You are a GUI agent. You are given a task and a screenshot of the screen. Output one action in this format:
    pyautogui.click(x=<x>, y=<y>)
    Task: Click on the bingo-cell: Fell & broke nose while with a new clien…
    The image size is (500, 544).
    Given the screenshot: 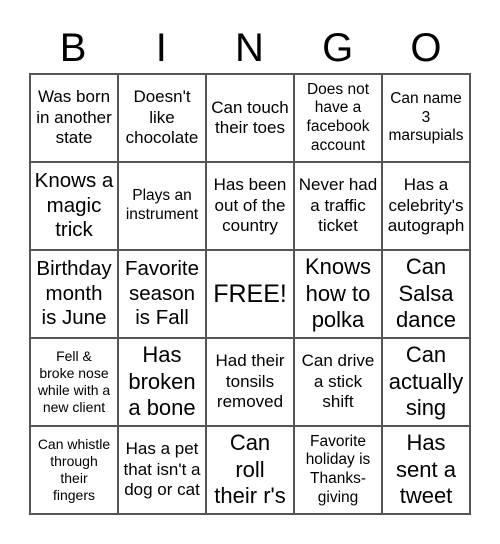 What is the action you would take?
    pyautogui.click(x=74, y=382)
    